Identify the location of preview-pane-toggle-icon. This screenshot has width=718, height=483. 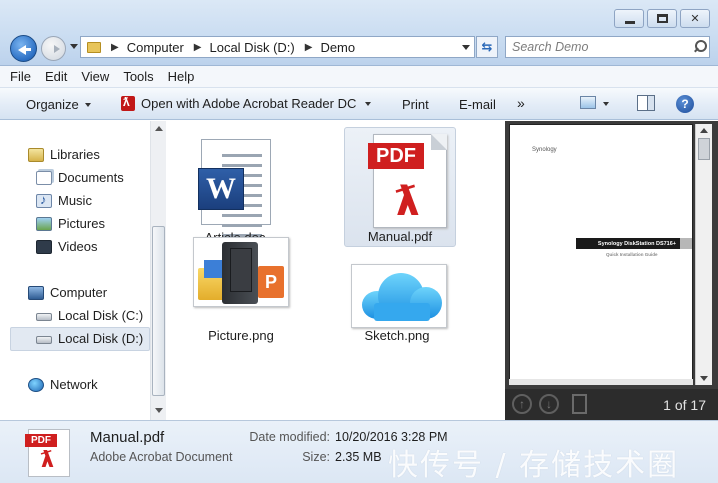
(646, 103).